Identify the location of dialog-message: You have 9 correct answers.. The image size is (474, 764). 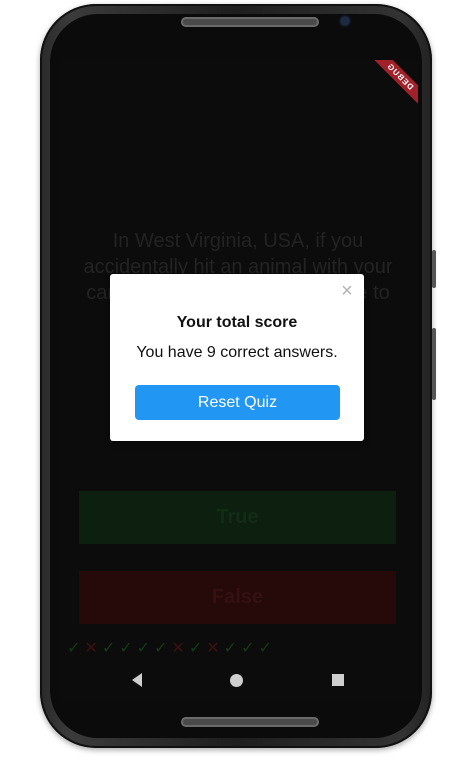
(237, 352).